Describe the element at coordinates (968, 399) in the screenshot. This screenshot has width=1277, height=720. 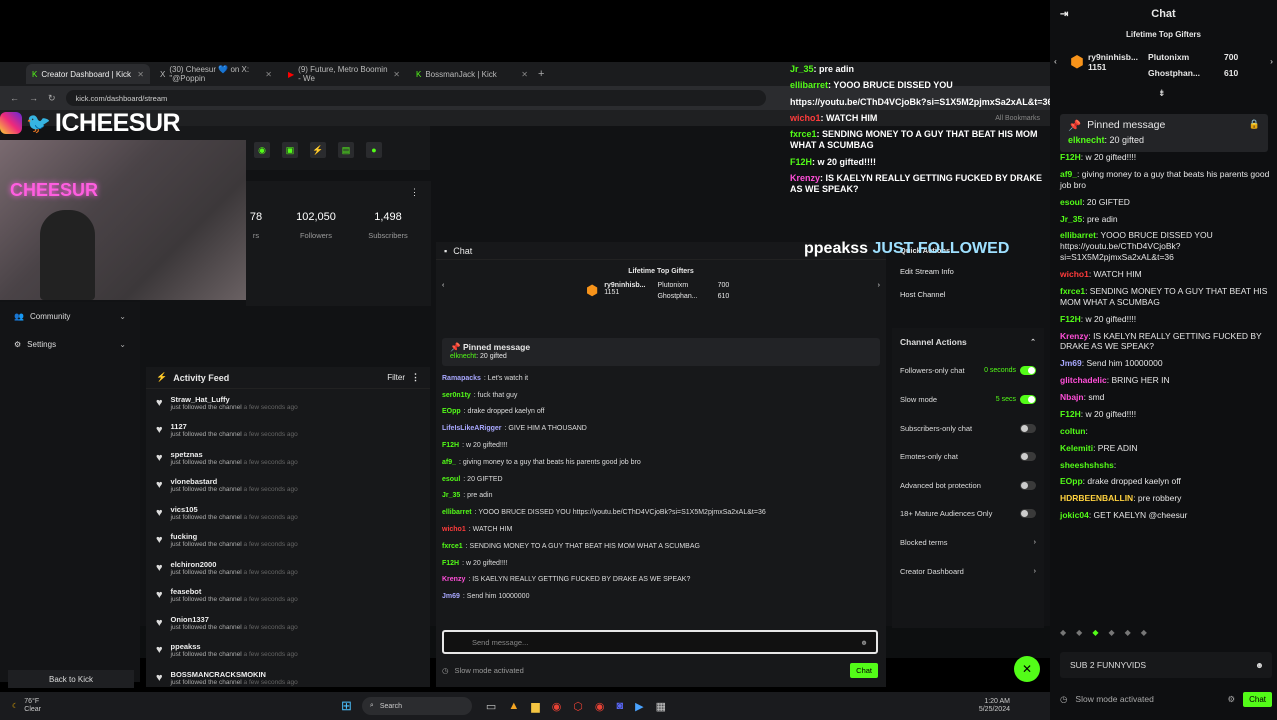
I see `channel-action-row: Slow mode 5 secs` at that location.